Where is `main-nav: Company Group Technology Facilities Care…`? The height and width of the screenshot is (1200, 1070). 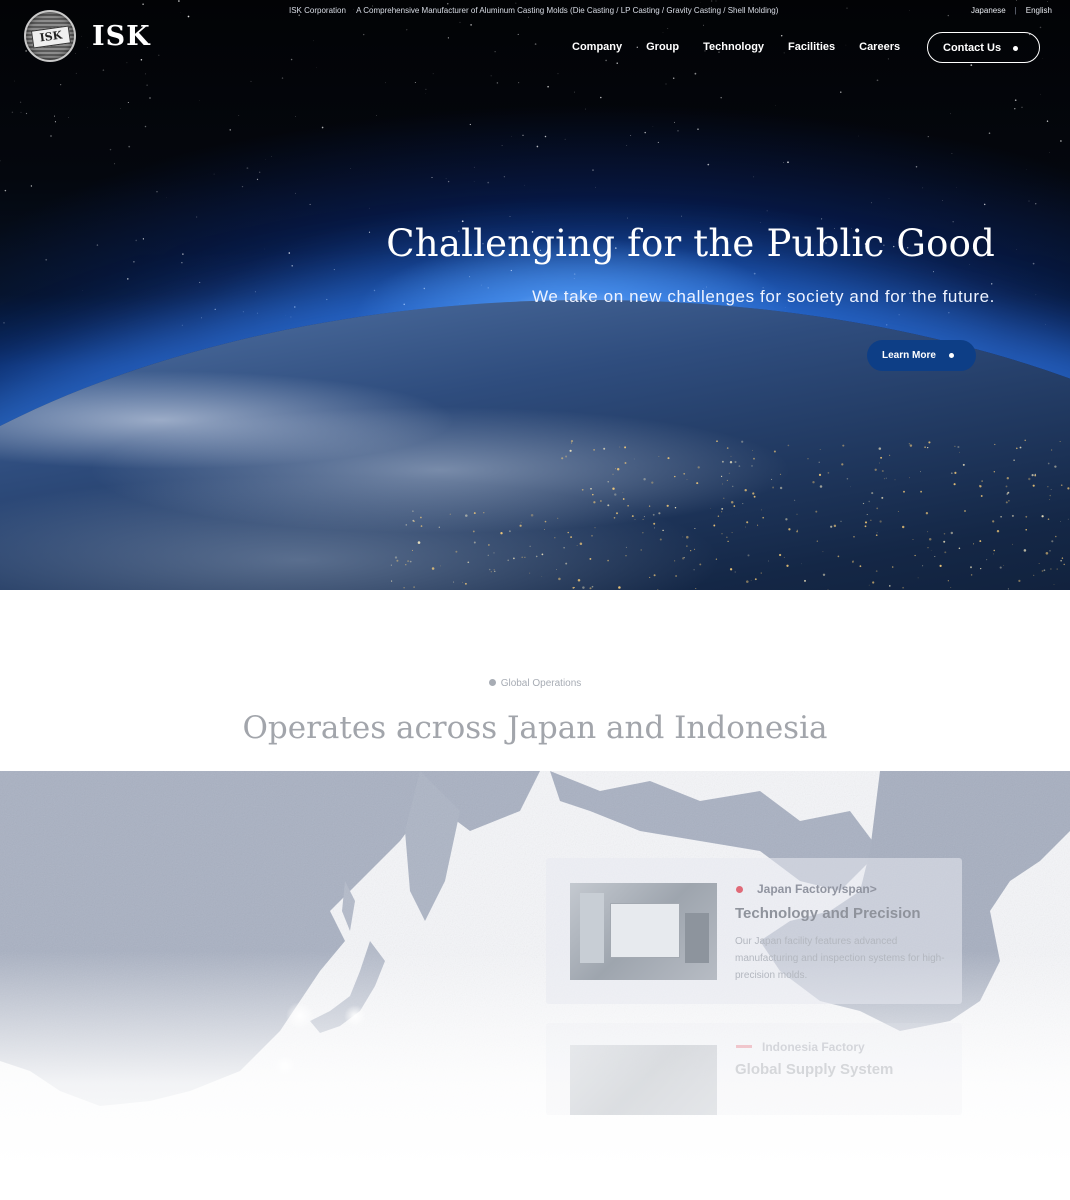
main-nav: Company Group Technology Facilities Care… is located at coordinates (736, 47).